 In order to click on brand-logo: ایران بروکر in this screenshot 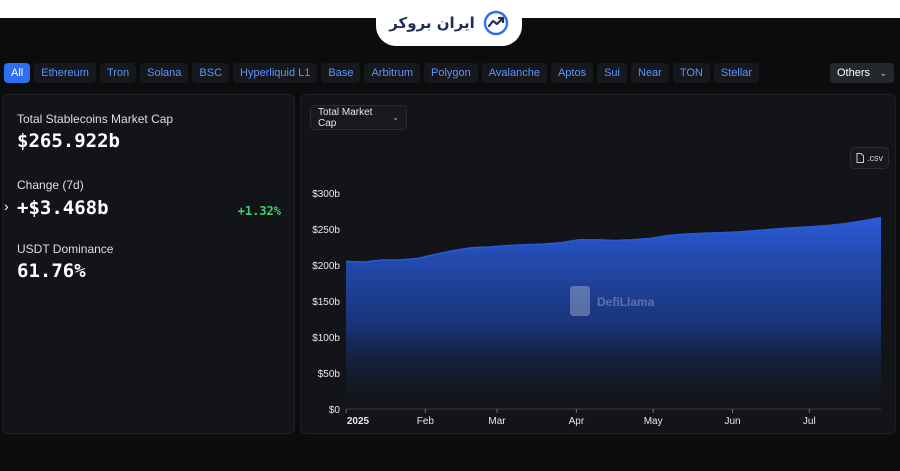, I will do `click(449, 23)`.